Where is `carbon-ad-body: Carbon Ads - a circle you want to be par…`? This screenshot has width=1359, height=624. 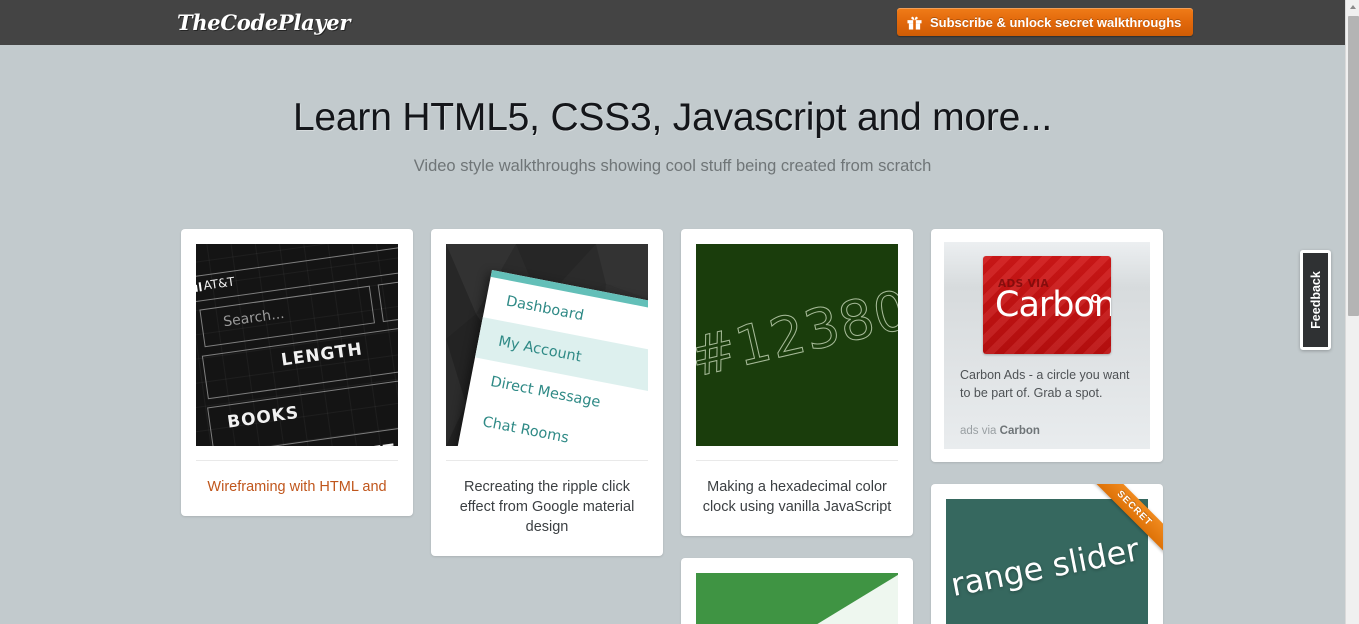 carbon-ad-body: Carbon Ads - a circle you want to be par… is located at coordinates (1045, 384).